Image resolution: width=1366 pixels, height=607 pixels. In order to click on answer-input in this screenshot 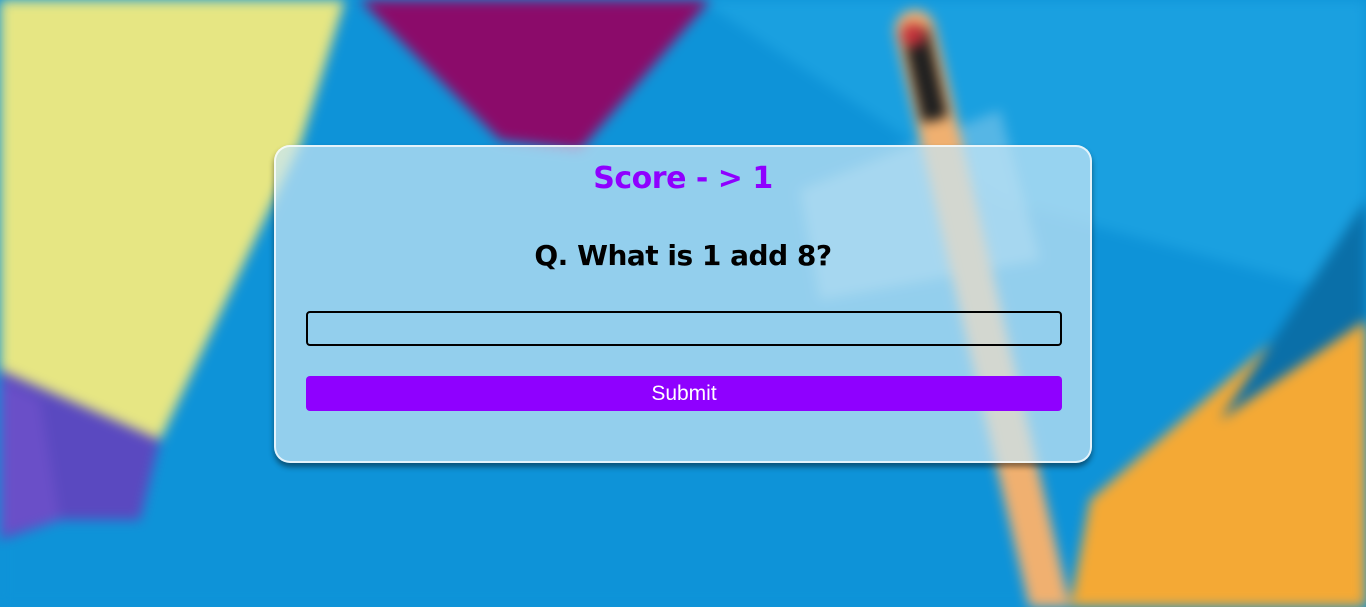, I will do `click(684, 328)`.